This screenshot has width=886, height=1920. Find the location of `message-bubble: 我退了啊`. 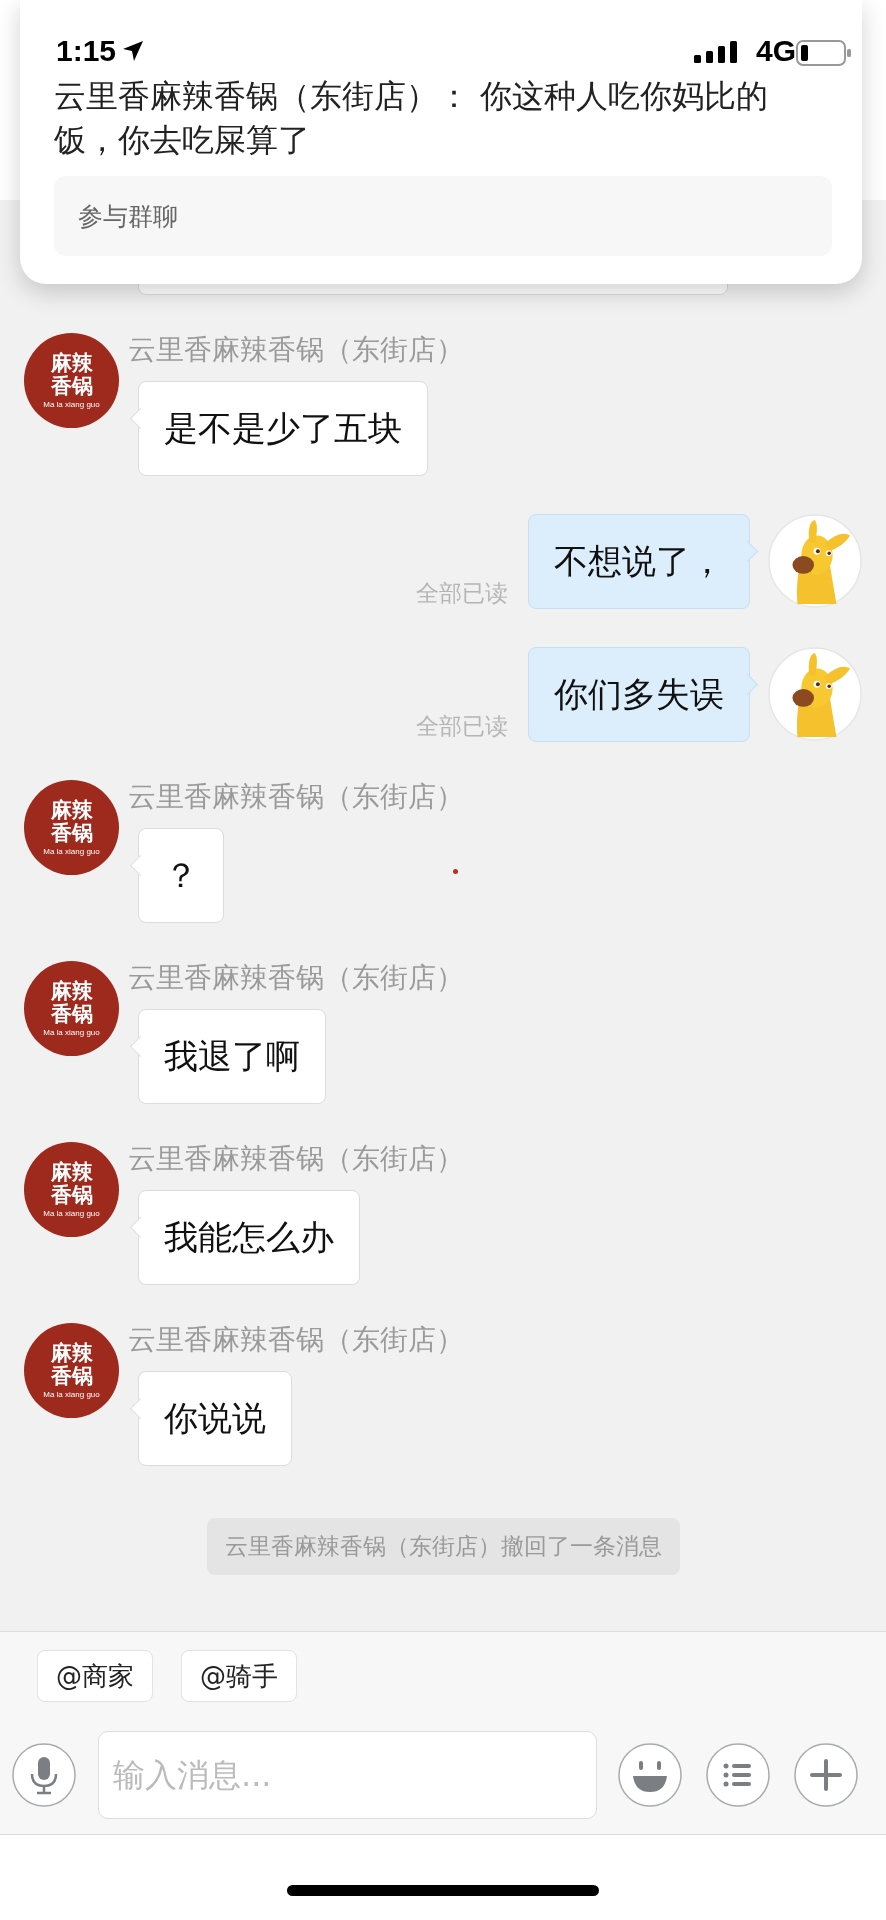

message-bubble: 我退了啊 is located at coordinates (227, 1056).